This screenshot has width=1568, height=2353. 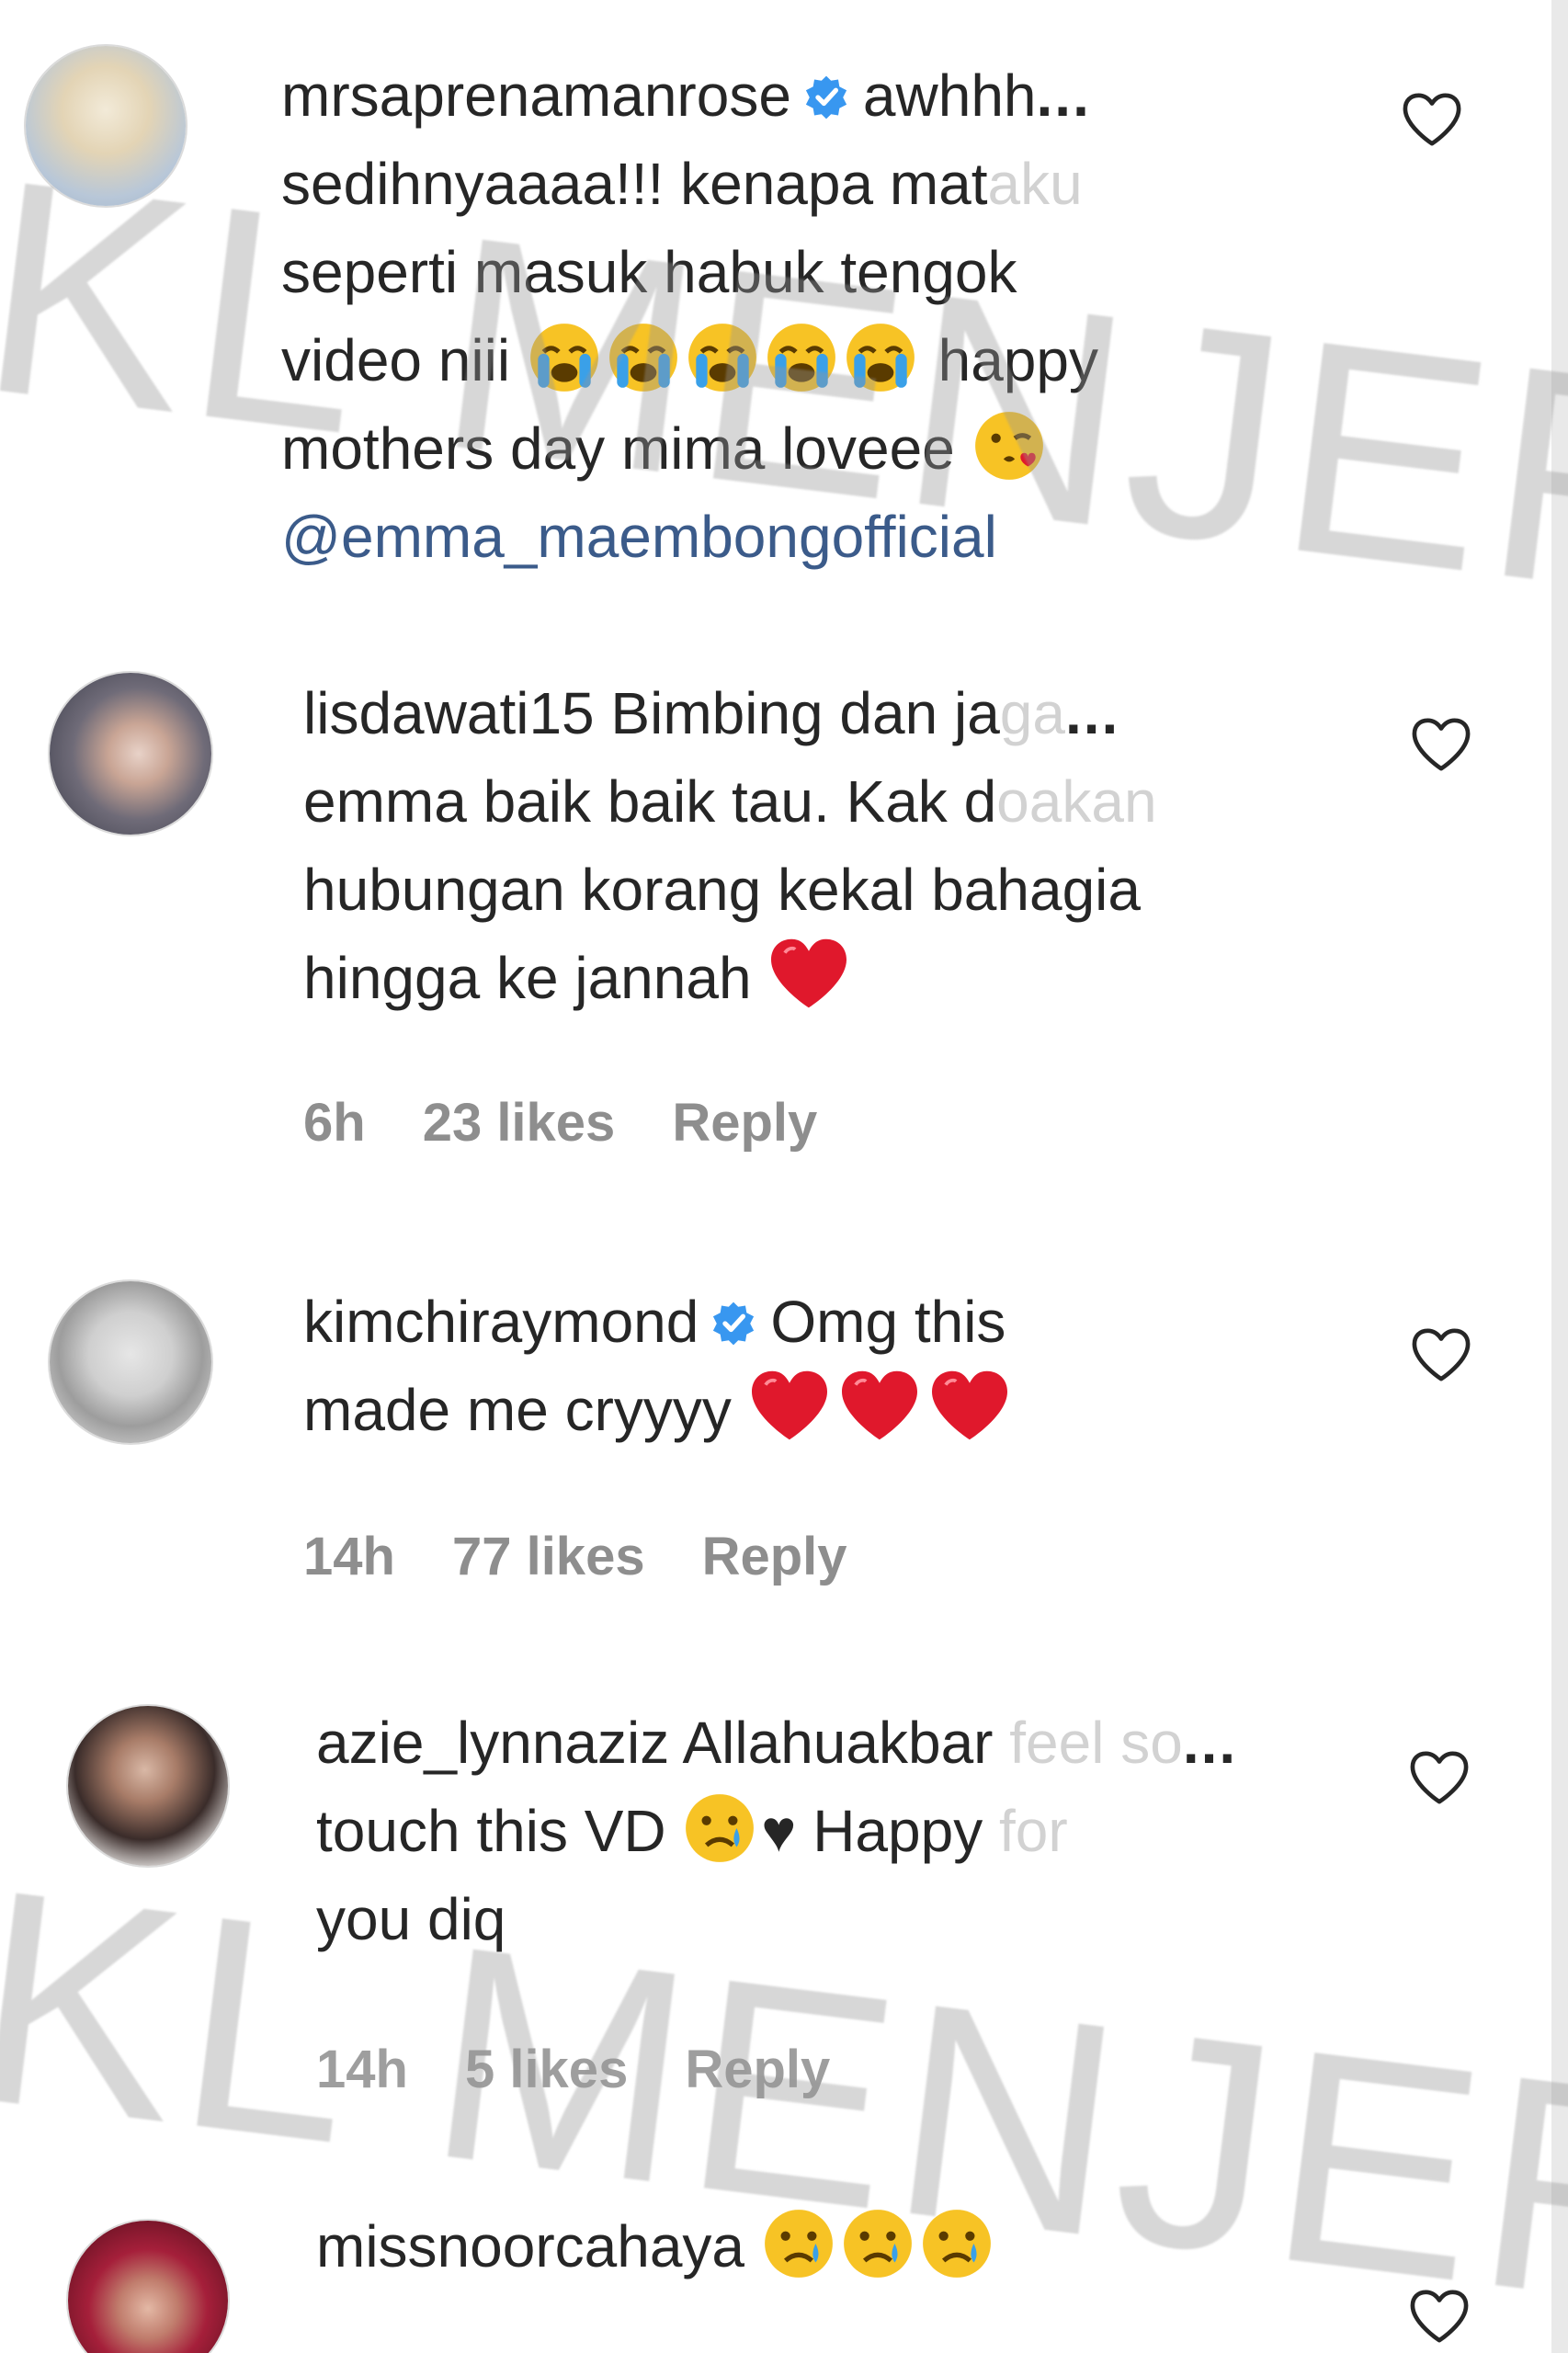 I want to click on comment-line: made me cryyyy, so click(x=517, y=1410).